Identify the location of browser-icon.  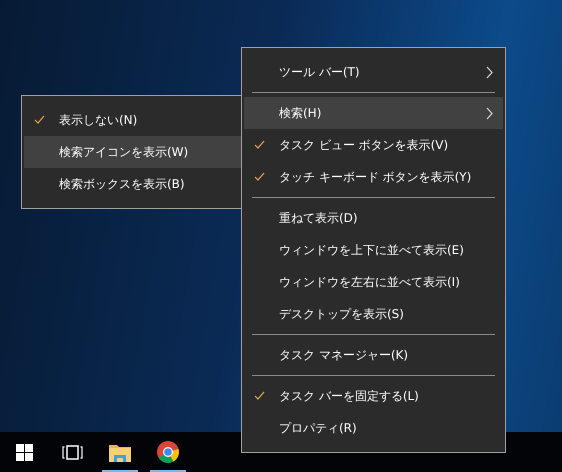
(168, 452).